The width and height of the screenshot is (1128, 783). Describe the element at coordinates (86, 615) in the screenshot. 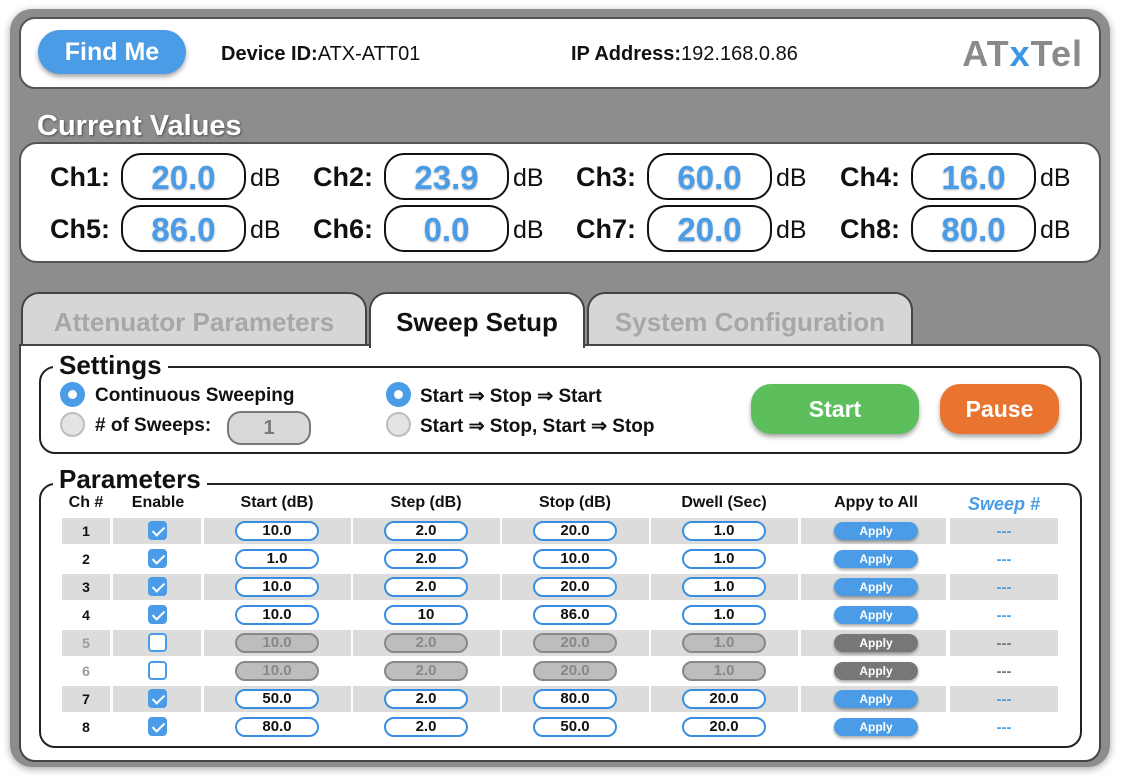

I see `row-channel-number: 4` at that location.